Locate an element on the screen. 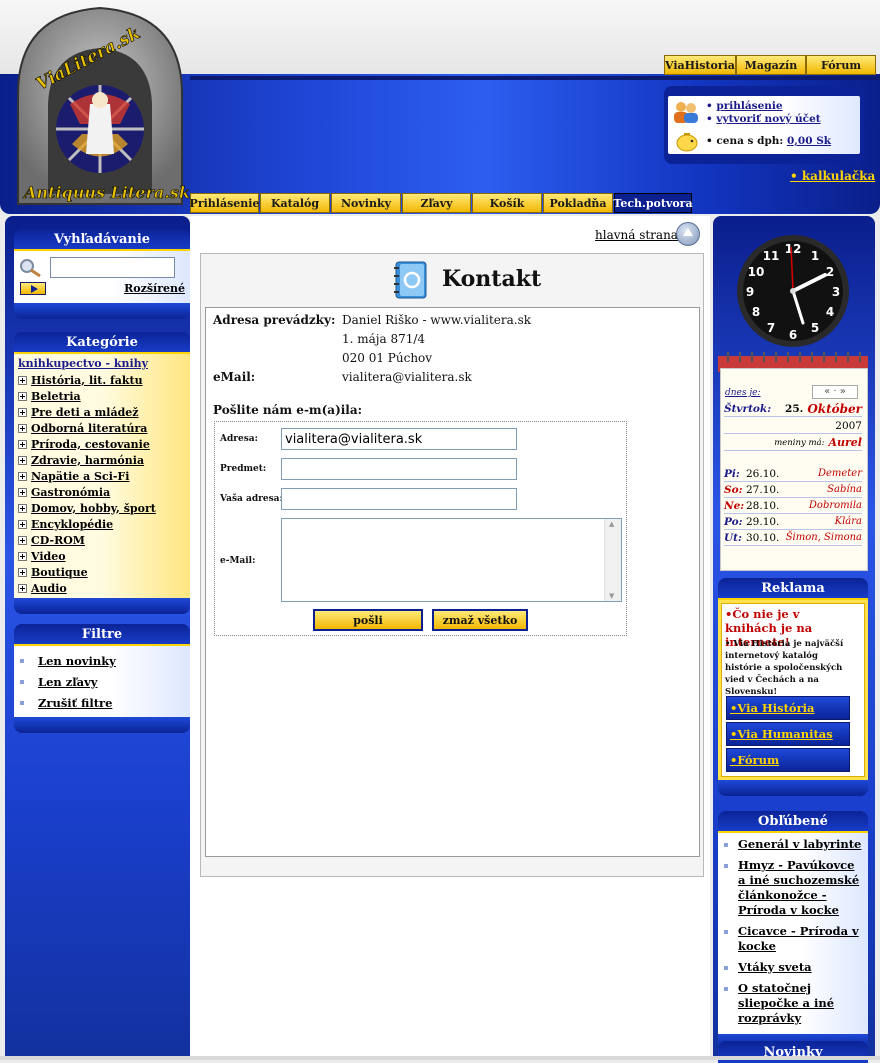 This screenshot has height=1063, width=880. category-item: Audio is located at coordinates (102, 588).